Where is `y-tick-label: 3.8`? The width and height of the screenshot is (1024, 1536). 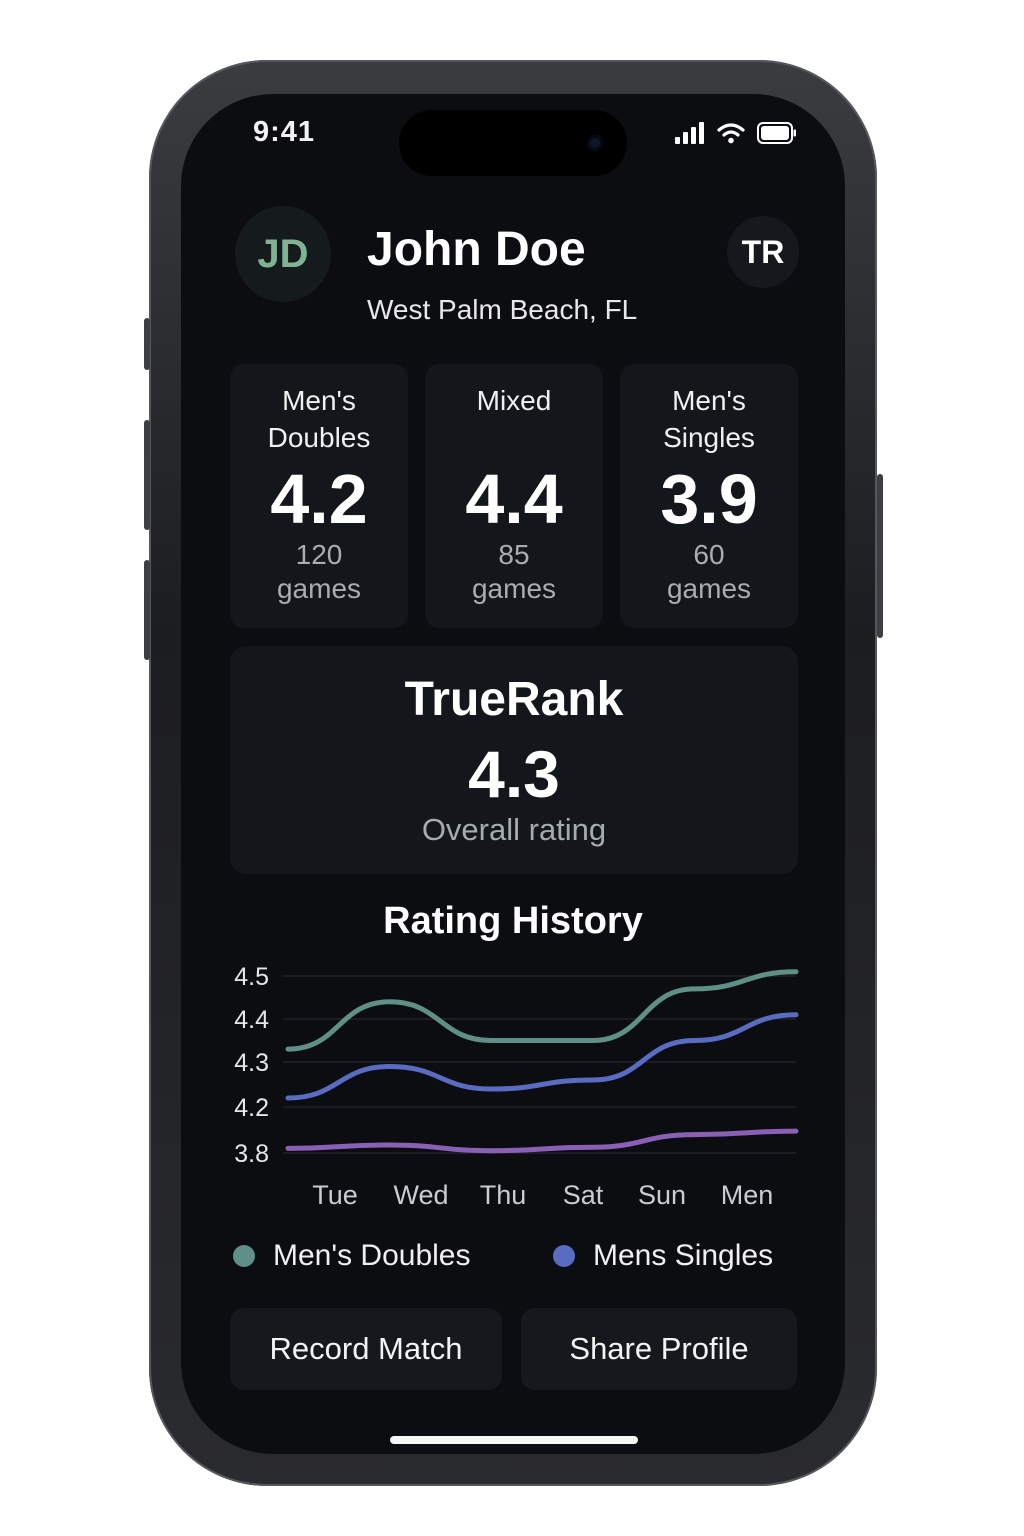
y-tick-label: 3.8 is located at coordinates (251, 1154).